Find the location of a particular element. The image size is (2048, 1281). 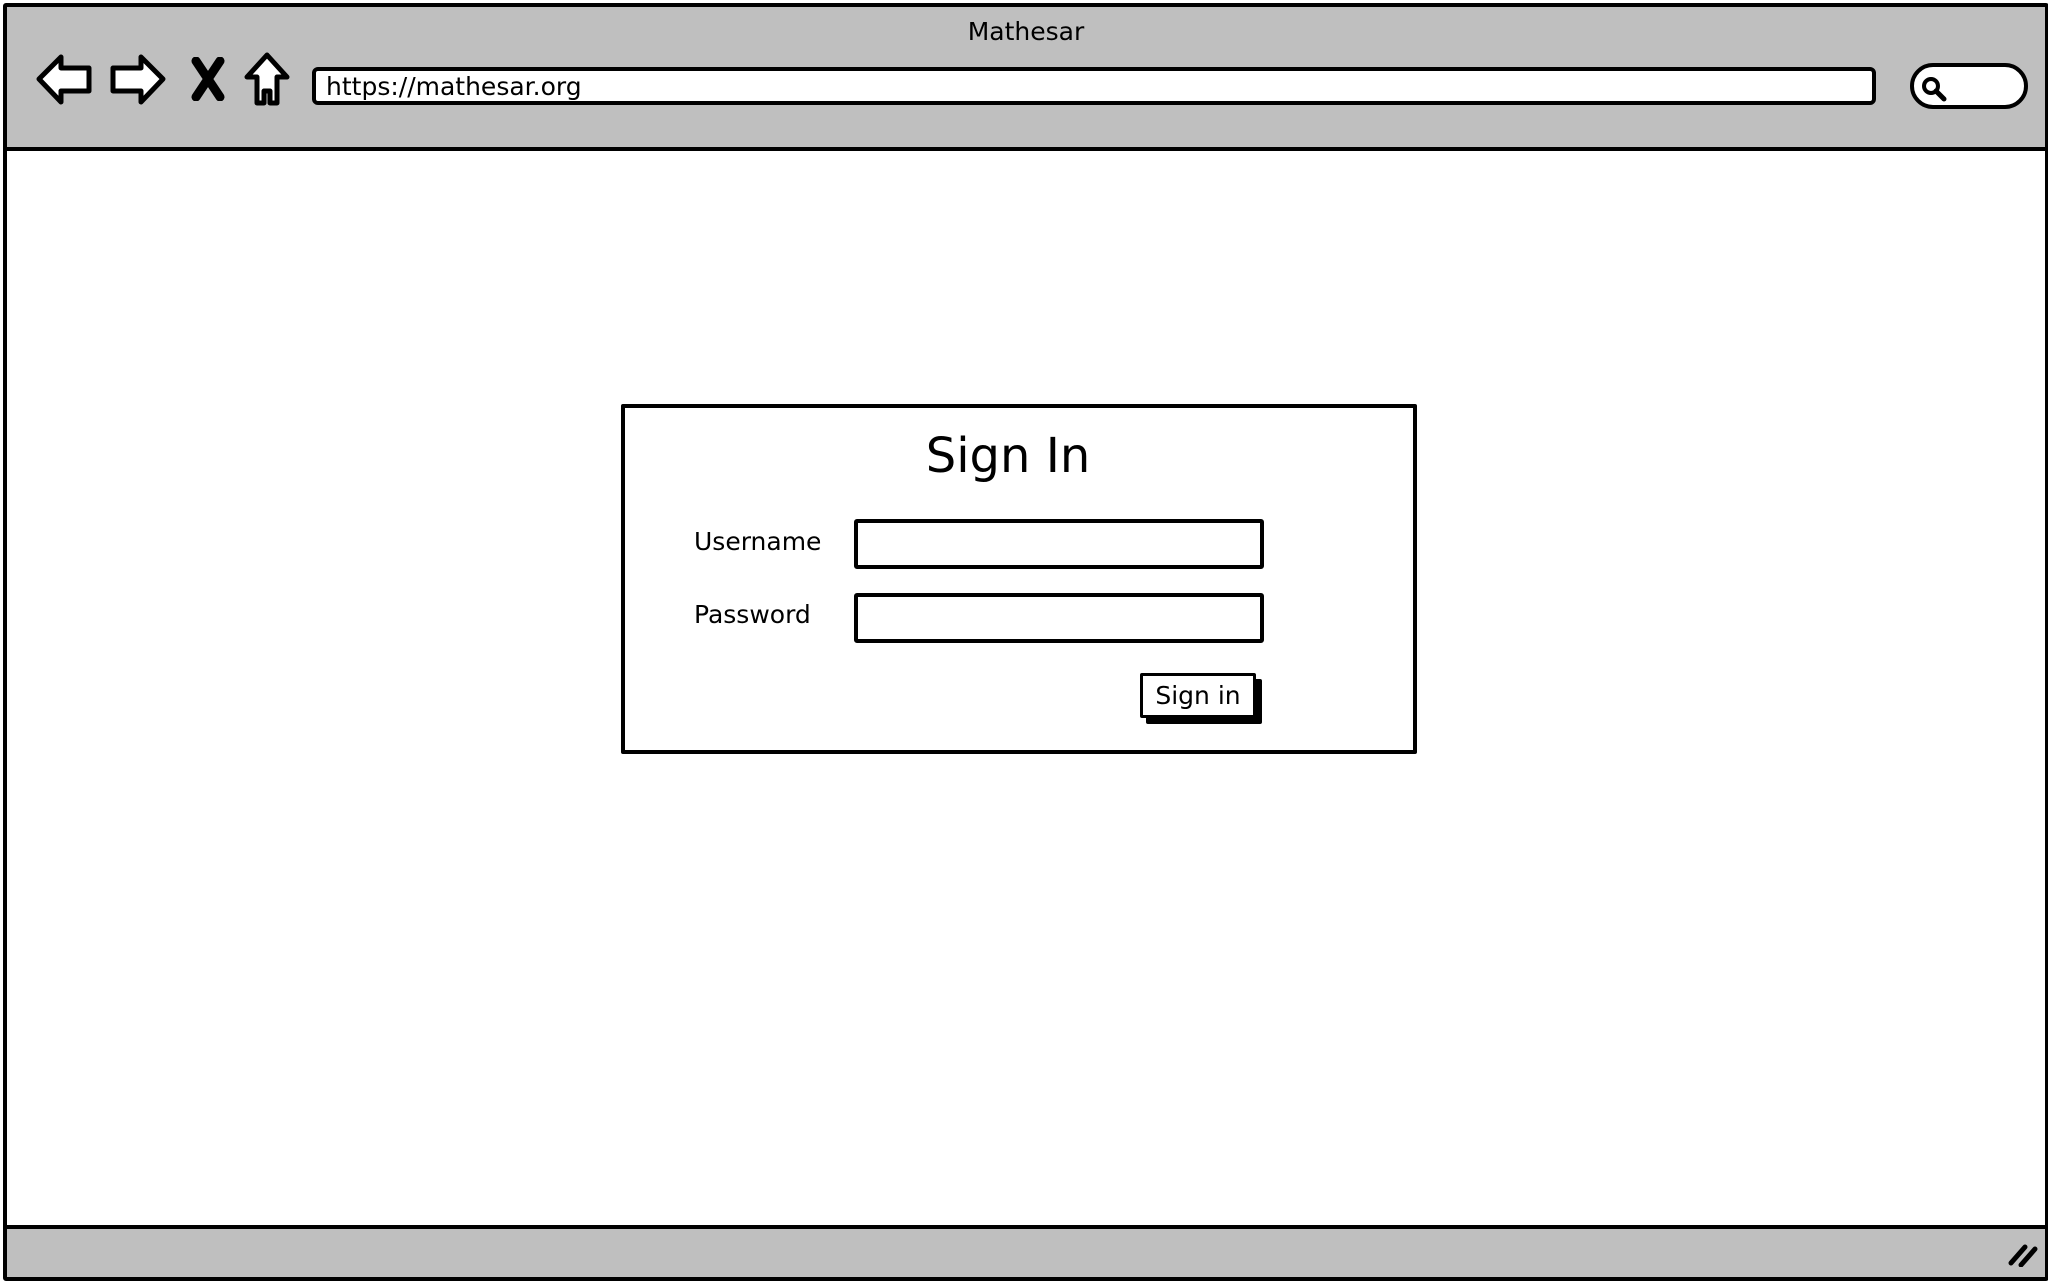

home-icon is located at coordinates (267, 79).